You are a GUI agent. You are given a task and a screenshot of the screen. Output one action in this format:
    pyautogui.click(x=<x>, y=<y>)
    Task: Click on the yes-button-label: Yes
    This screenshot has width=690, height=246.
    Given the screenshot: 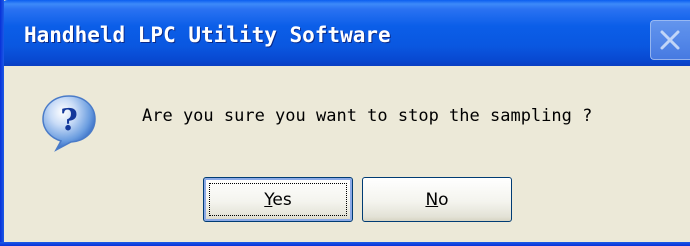 What is the action you would take?
    pyautogui.click(x=278, y=200)
    